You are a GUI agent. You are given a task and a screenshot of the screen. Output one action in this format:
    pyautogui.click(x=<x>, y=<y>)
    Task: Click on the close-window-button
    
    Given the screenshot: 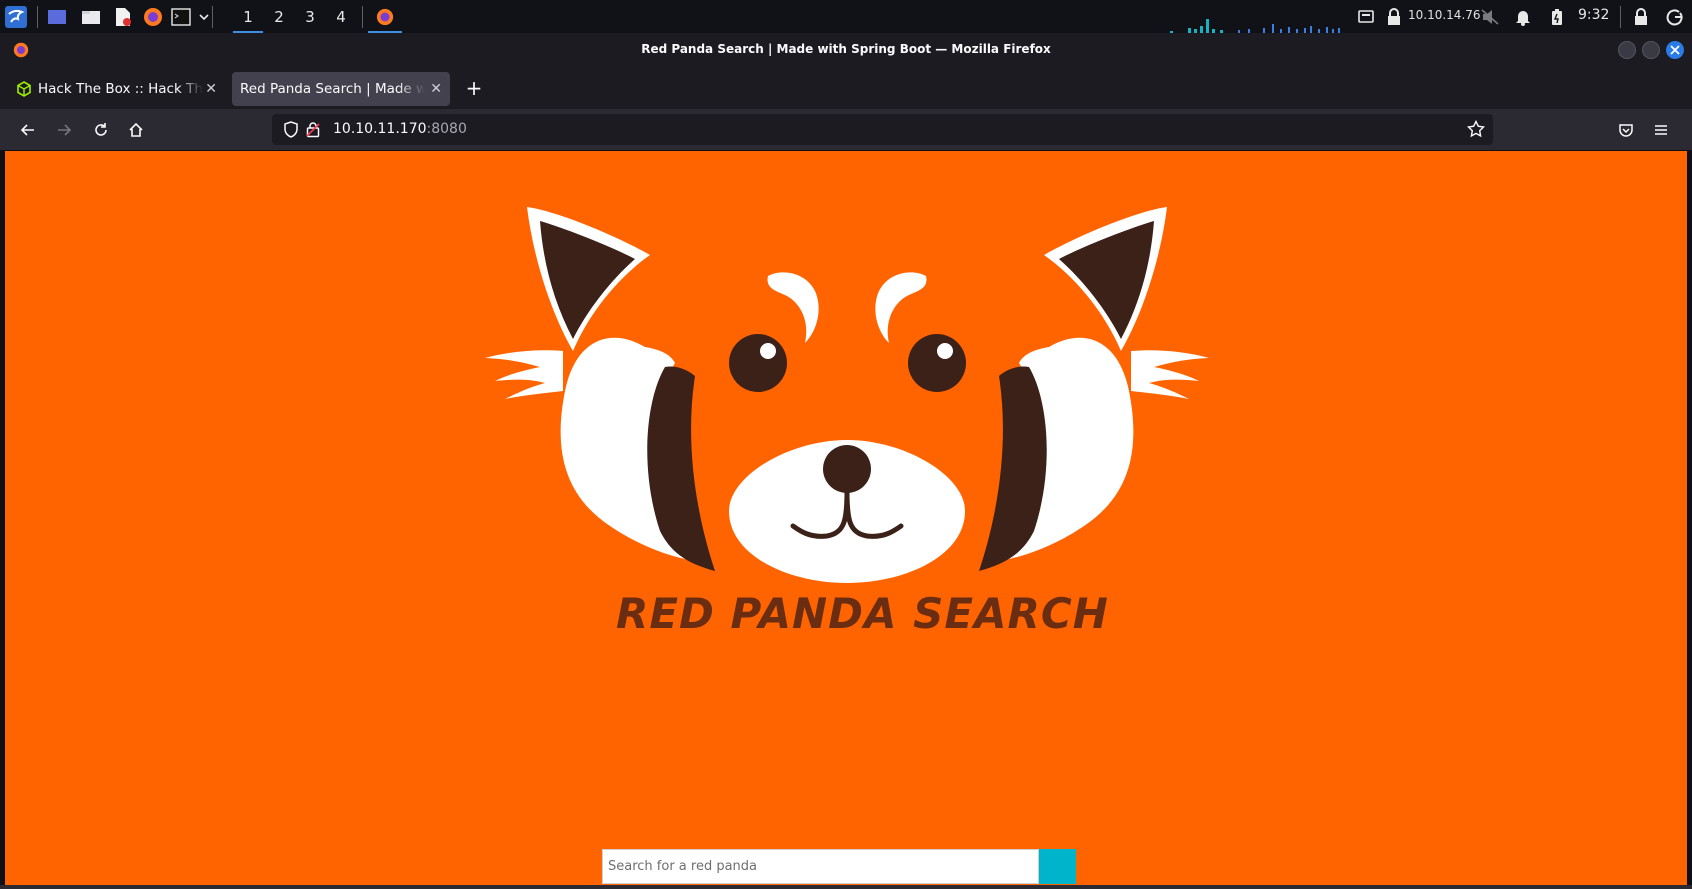 What is the action you would take?
    pyautogui.click(x=1675, y=50)
    